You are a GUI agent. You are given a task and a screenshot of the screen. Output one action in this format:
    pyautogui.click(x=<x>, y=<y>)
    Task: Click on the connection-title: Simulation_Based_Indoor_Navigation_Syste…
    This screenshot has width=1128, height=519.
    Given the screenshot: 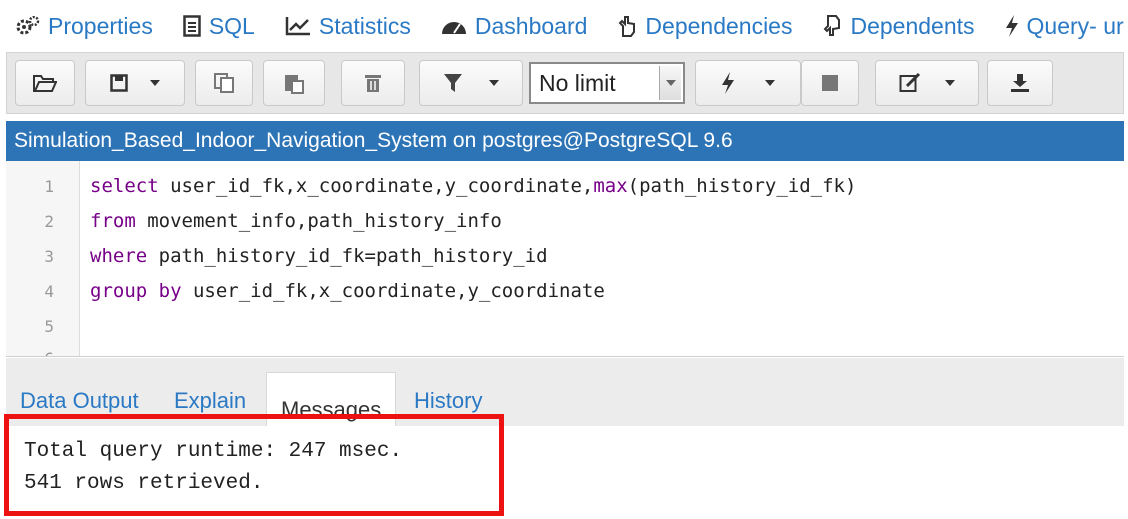 What is the action you would take?
    pyautogui.click(x=373, y=140)
    